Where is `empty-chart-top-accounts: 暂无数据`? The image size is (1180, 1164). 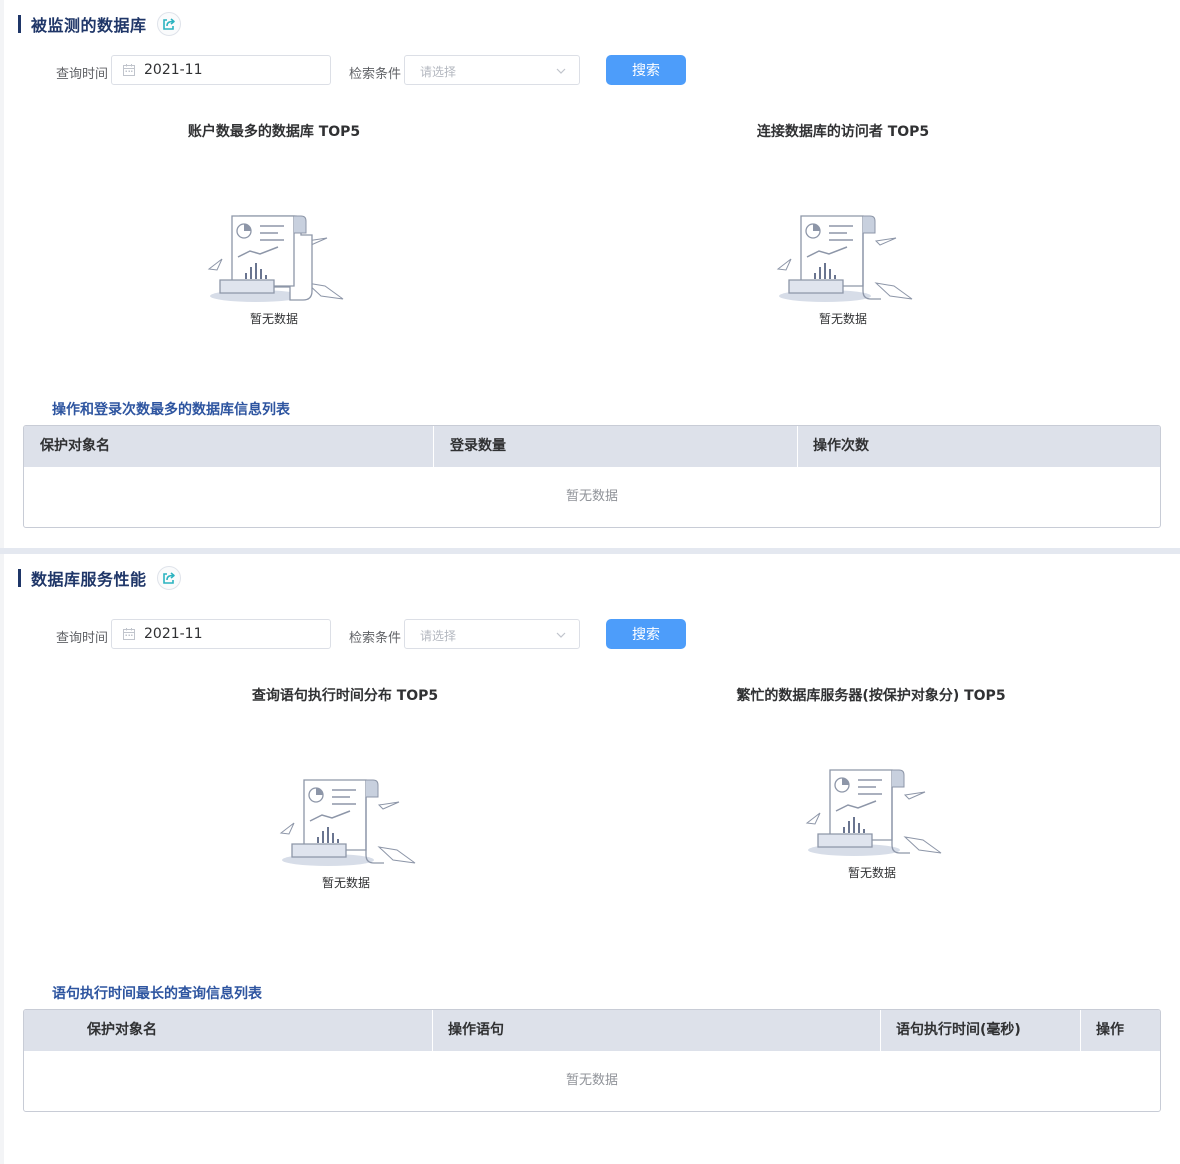 empty-chart-top-accounts: 暂无数据 is located at coordinates (274, 269).